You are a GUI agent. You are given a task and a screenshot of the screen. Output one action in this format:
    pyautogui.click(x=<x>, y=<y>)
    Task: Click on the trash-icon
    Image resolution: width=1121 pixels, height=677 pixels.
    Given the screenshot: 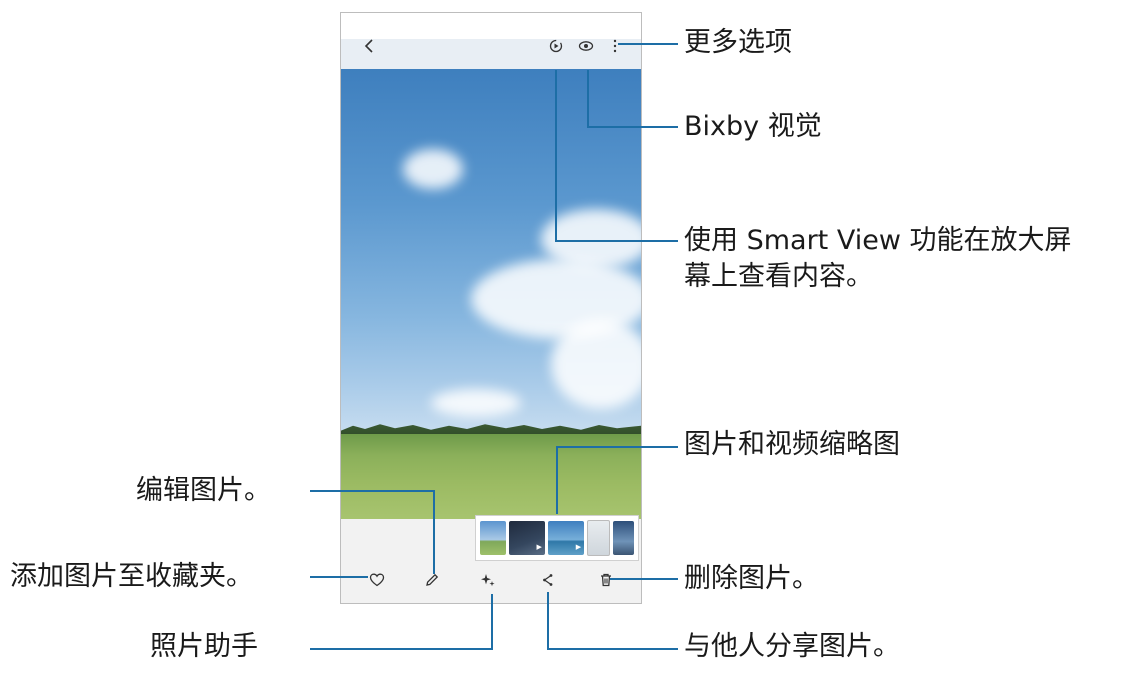 What is the action you would take?
    pyautogui.click(x=606, y=580)
    